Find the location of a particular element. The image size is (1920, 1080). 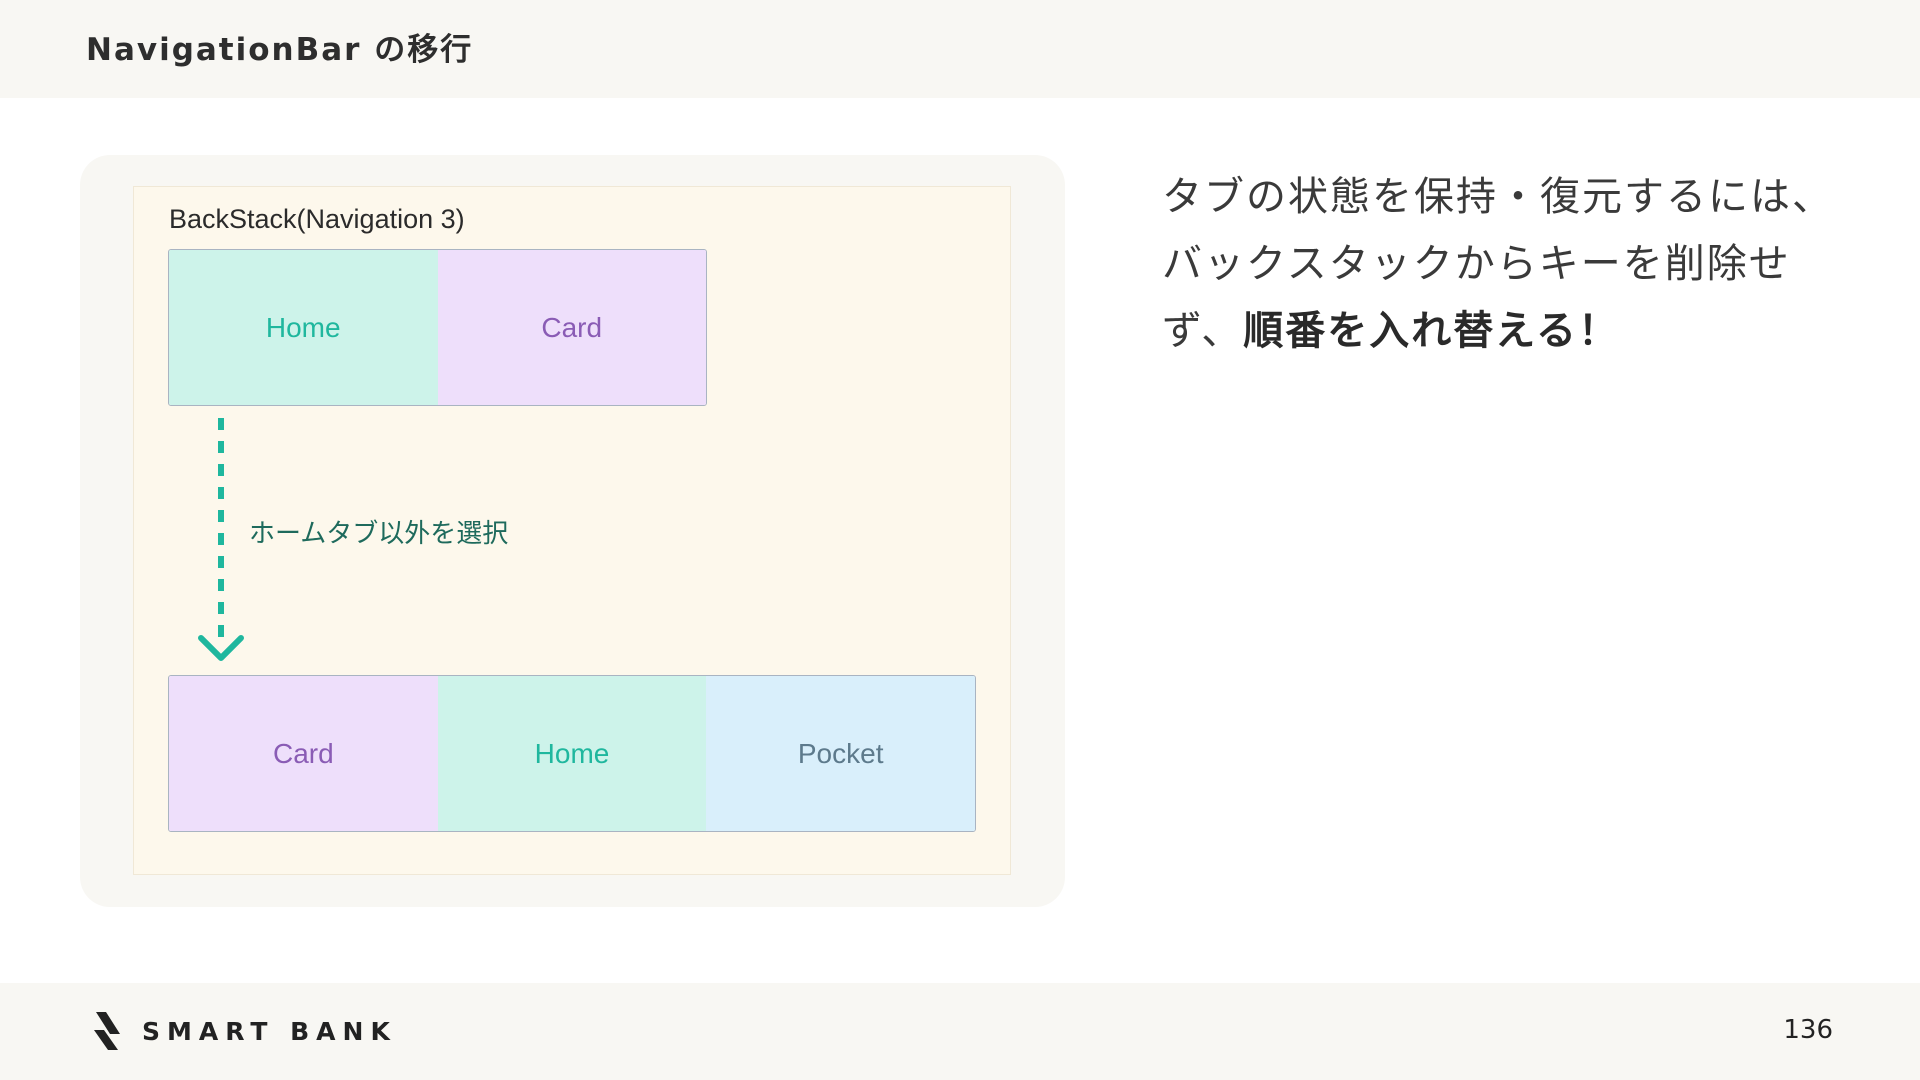

smartbank-logo-icon is located at coordinates (107, 1031).